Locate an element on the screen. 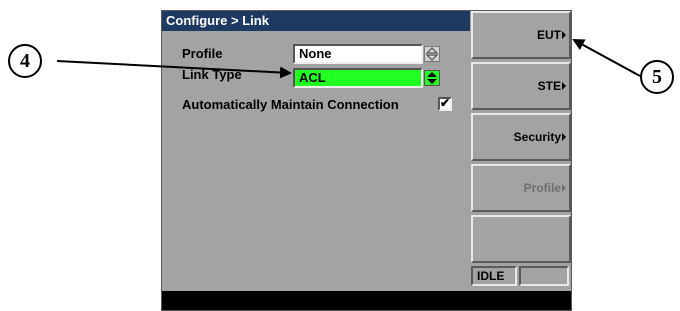 This screenshot has height=311, width=680. callout-4-arrow is located at coordinates (174, 69).